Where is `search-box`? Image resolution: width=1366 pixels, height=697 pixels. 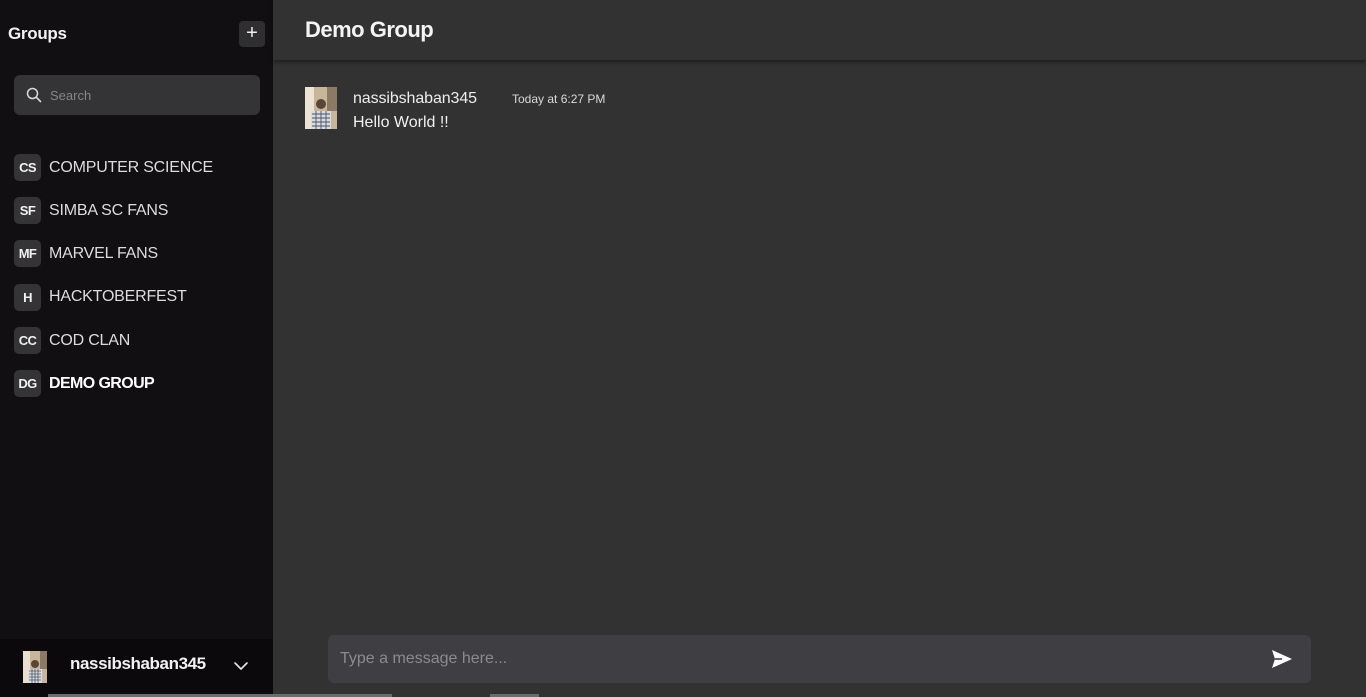 search-box is located at coordinates (137, 95).